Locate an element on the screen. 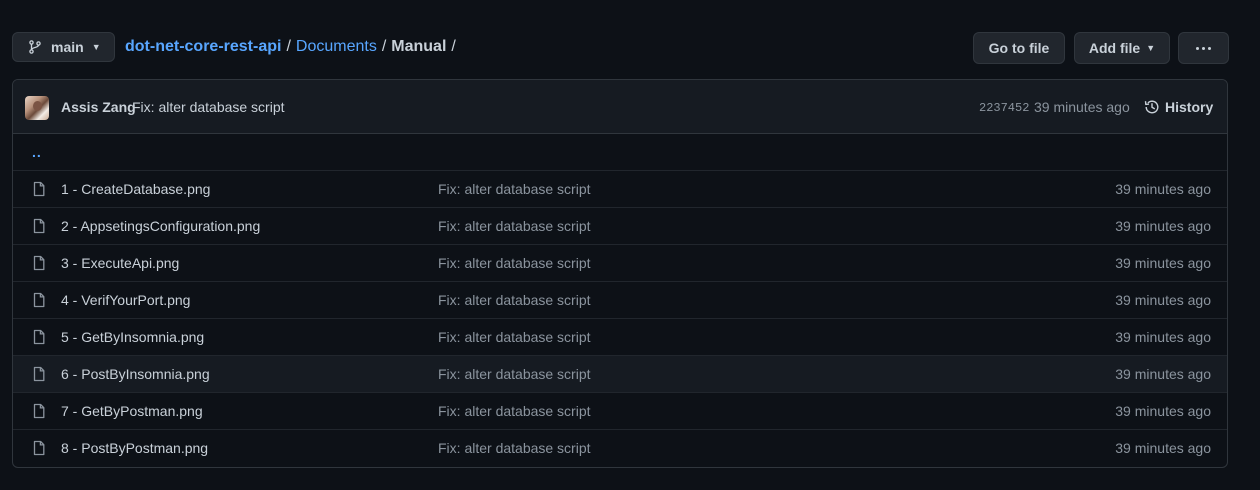 Image resolution: width=1260 pixels, height=490 pixels. file-name-link: 8 - PostByPostman.png is located at coordinates (134, 448).